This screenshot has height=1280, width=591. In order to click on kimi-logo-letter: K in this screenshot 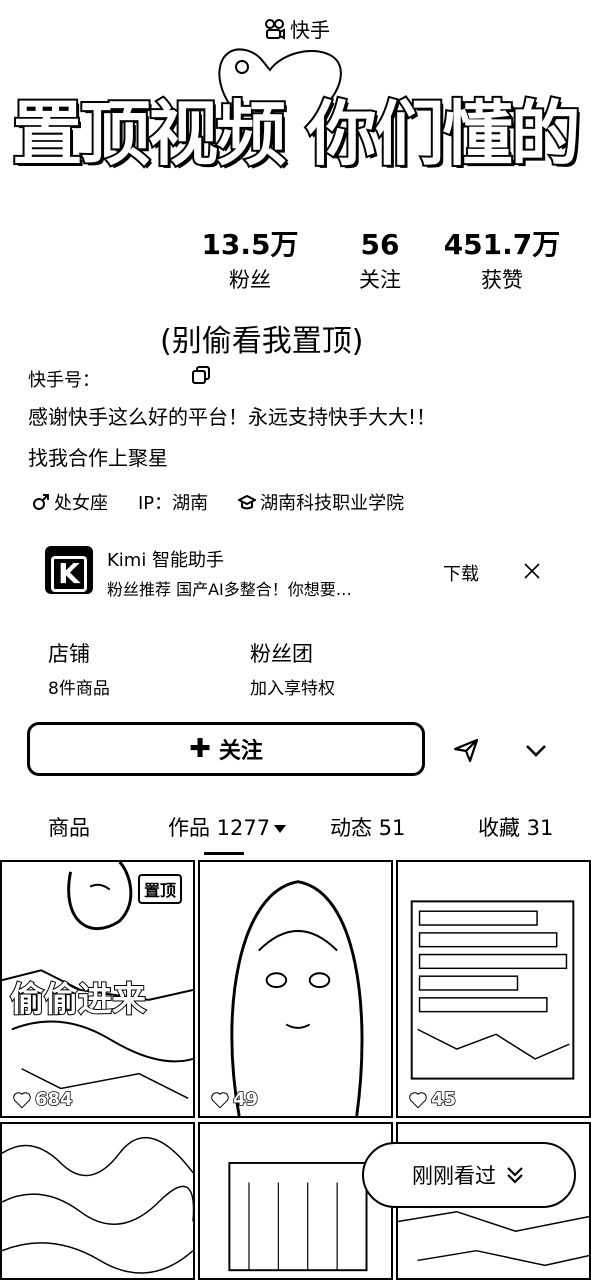, I will do `click(69, 574)`.